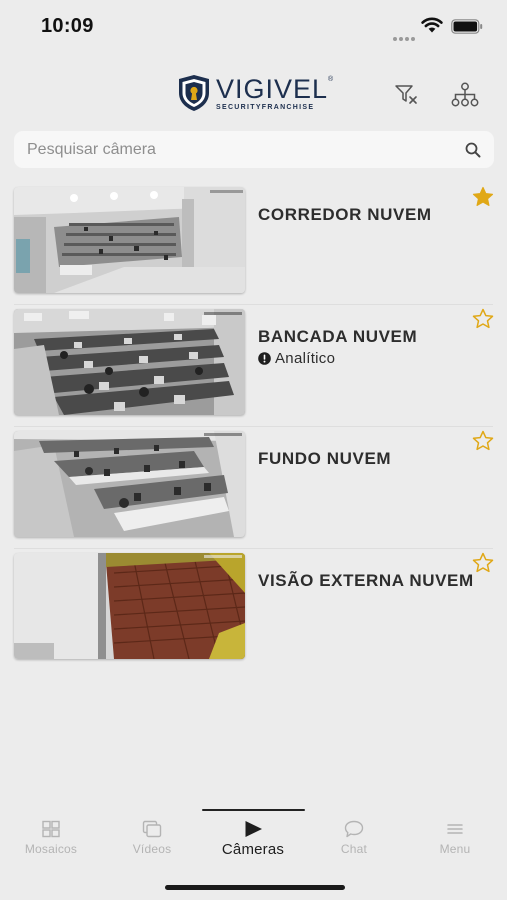  Describe the element at coordinates (51, 829) in the screenshot. I see `grid-icon` at that location.